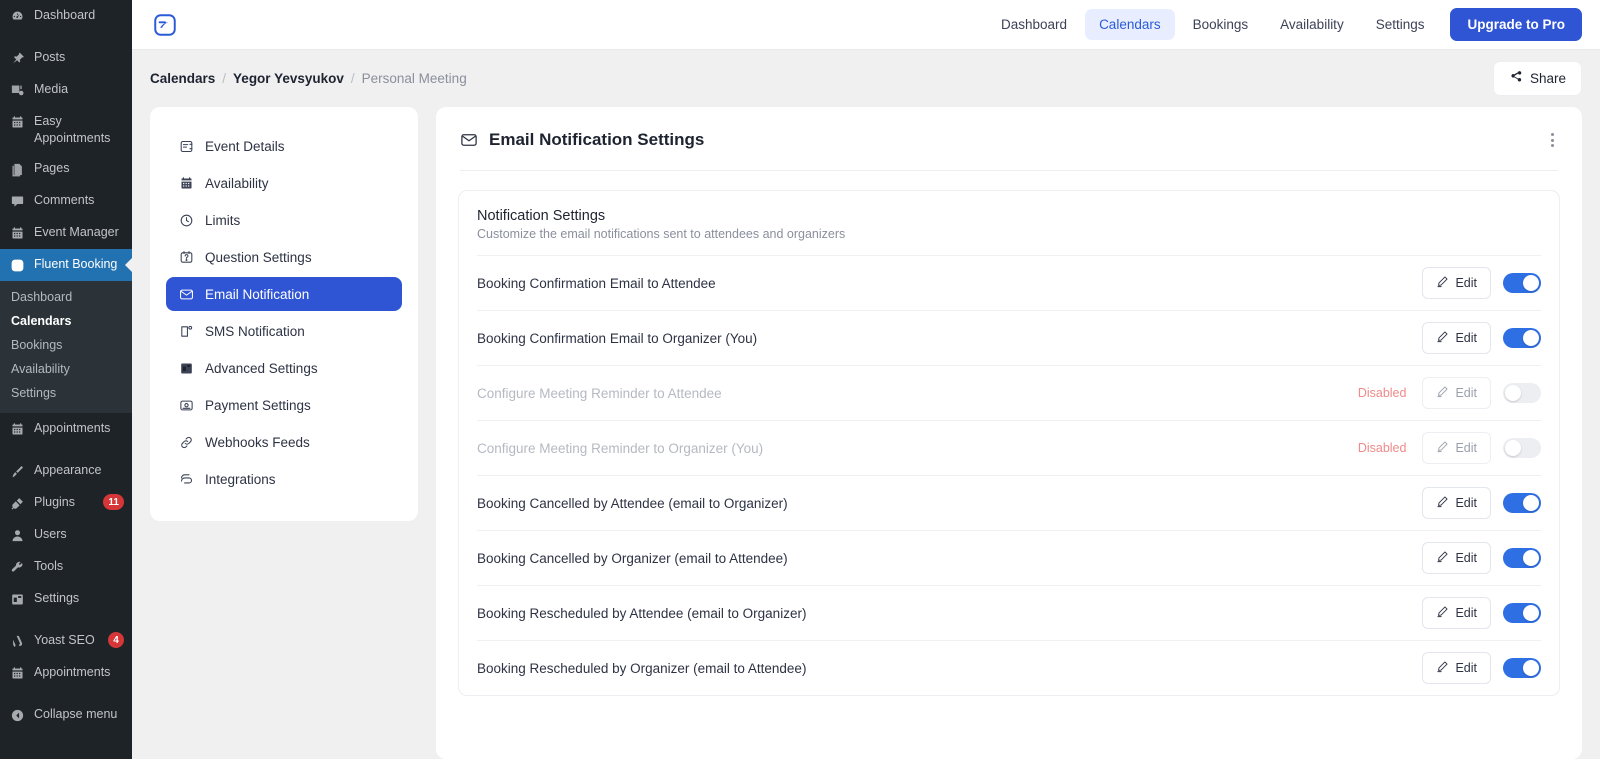 This screenshot has width=1600, height=759. What do you see at coordinates (284, 257) in the screenshot?
I see `sidebar-item-question-settings: Question Settings` at bounding box center [284, 257].